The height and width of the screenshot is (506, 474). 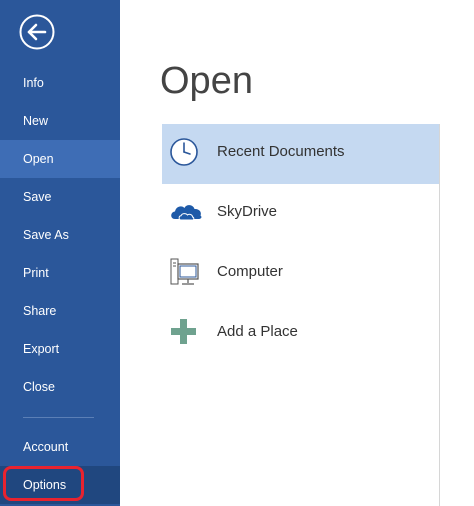 I want to click on back-button, so click(x=37, y=32).